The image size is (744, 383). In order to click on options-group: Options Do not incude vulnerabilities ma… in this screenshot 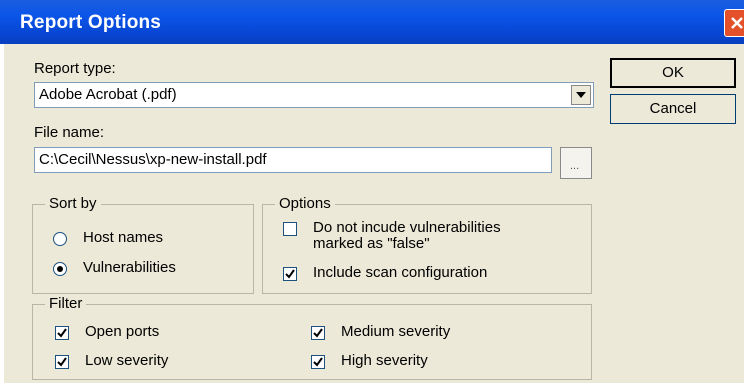, I will do `click(427, 244)`.